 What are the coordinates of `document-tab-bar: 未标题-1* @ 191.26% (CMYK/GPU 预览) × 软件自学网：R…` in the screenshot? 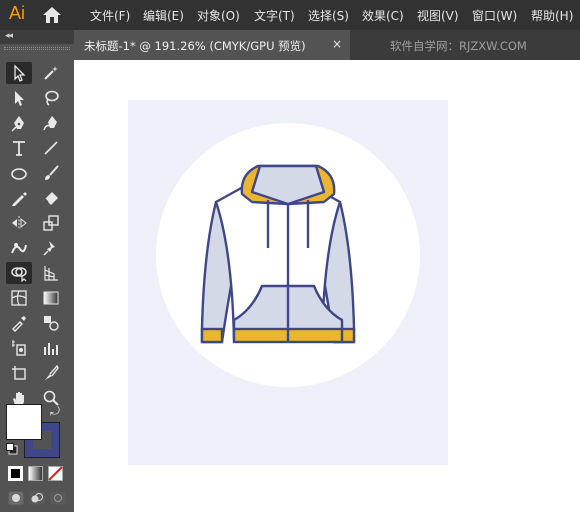 It's located at (327, 45).